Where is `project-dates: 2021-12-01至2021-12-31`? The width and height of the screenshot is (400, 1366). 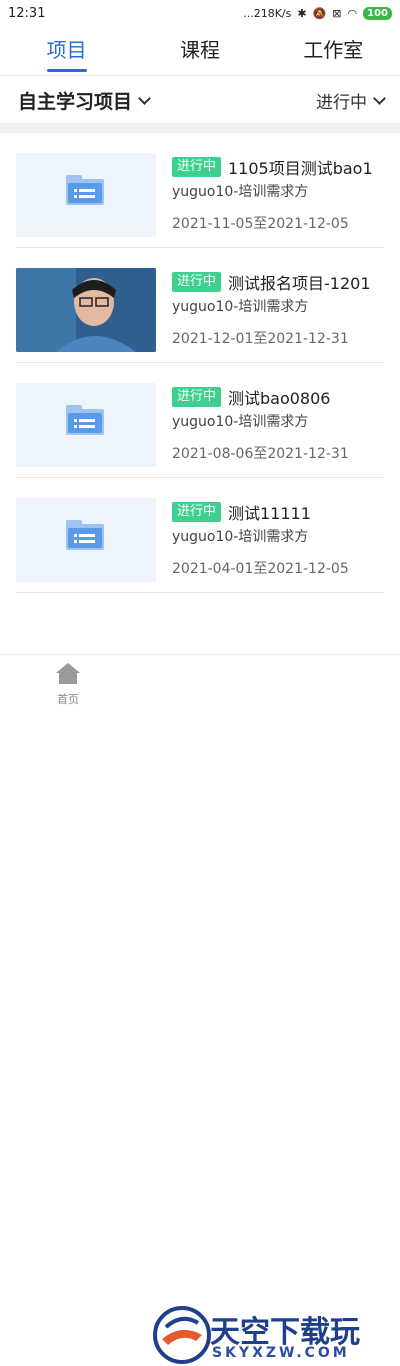
project-dates: 2021-12-01至2021-12-31 is located at coordinates (260, 339).